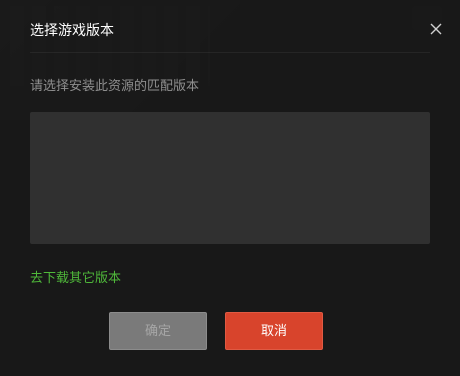 This screenshot has height=376, width=460. I want to click on close-icon, so click(436, 29).